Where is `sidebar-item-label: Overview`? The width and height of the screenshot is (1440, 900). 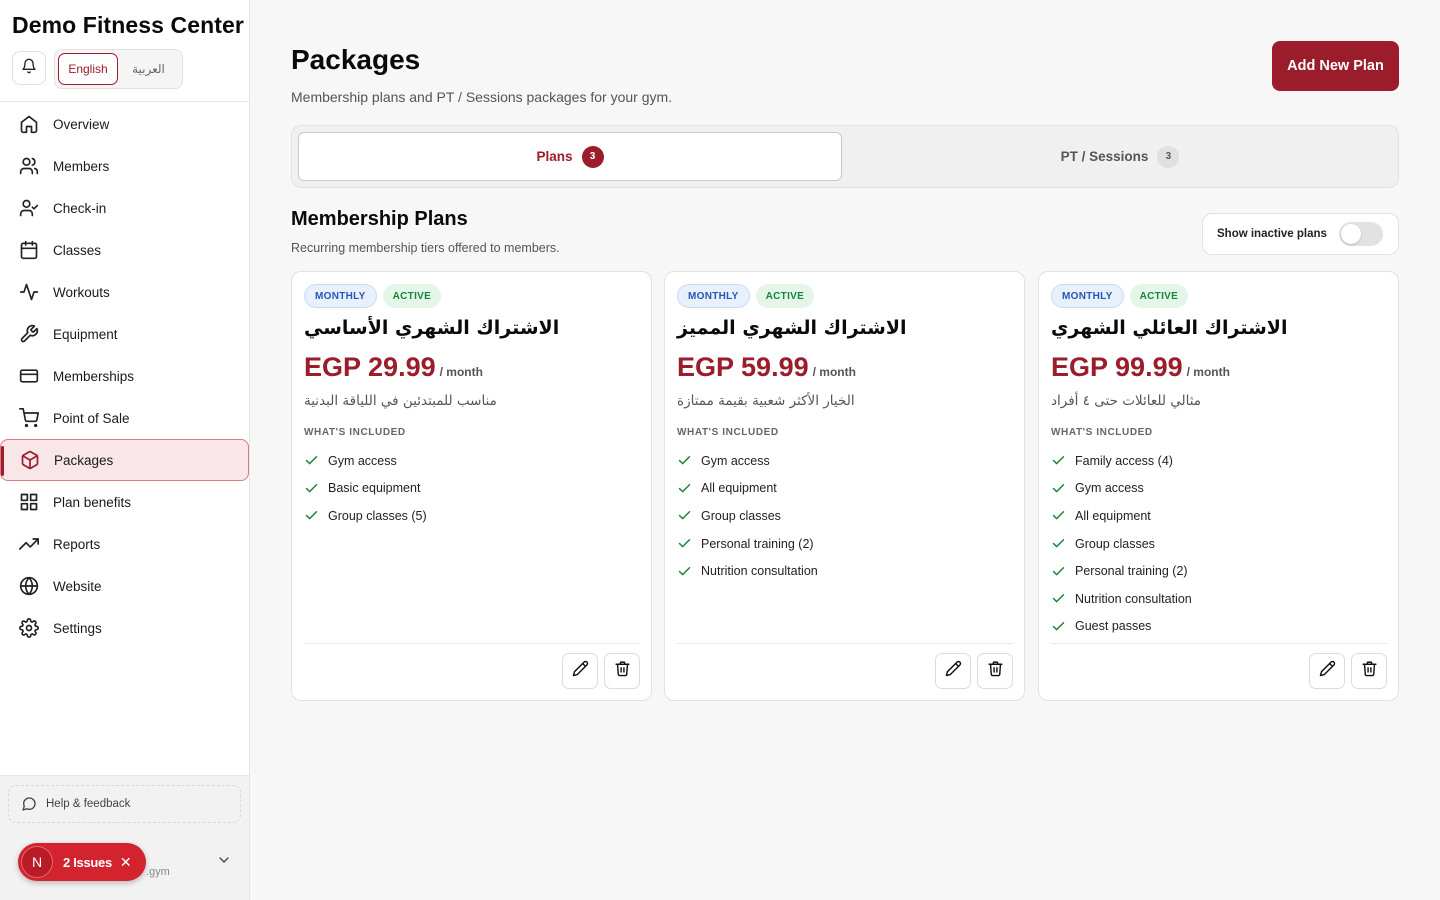
sidebar-item-label: Overview is located at coordinates (81, 124).